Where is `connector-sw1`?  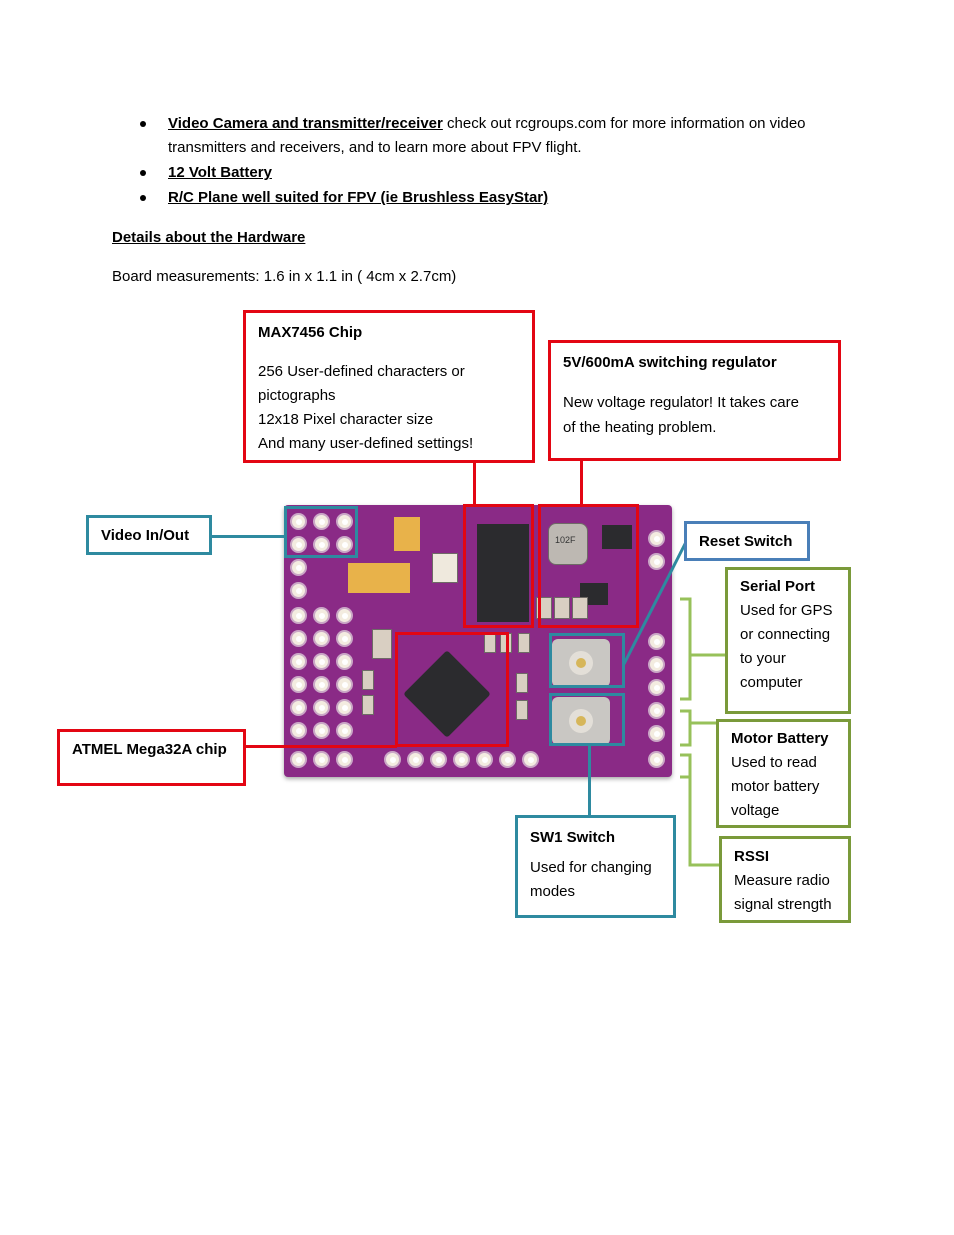 connector-sw1 is located at coordinates (589, 781).